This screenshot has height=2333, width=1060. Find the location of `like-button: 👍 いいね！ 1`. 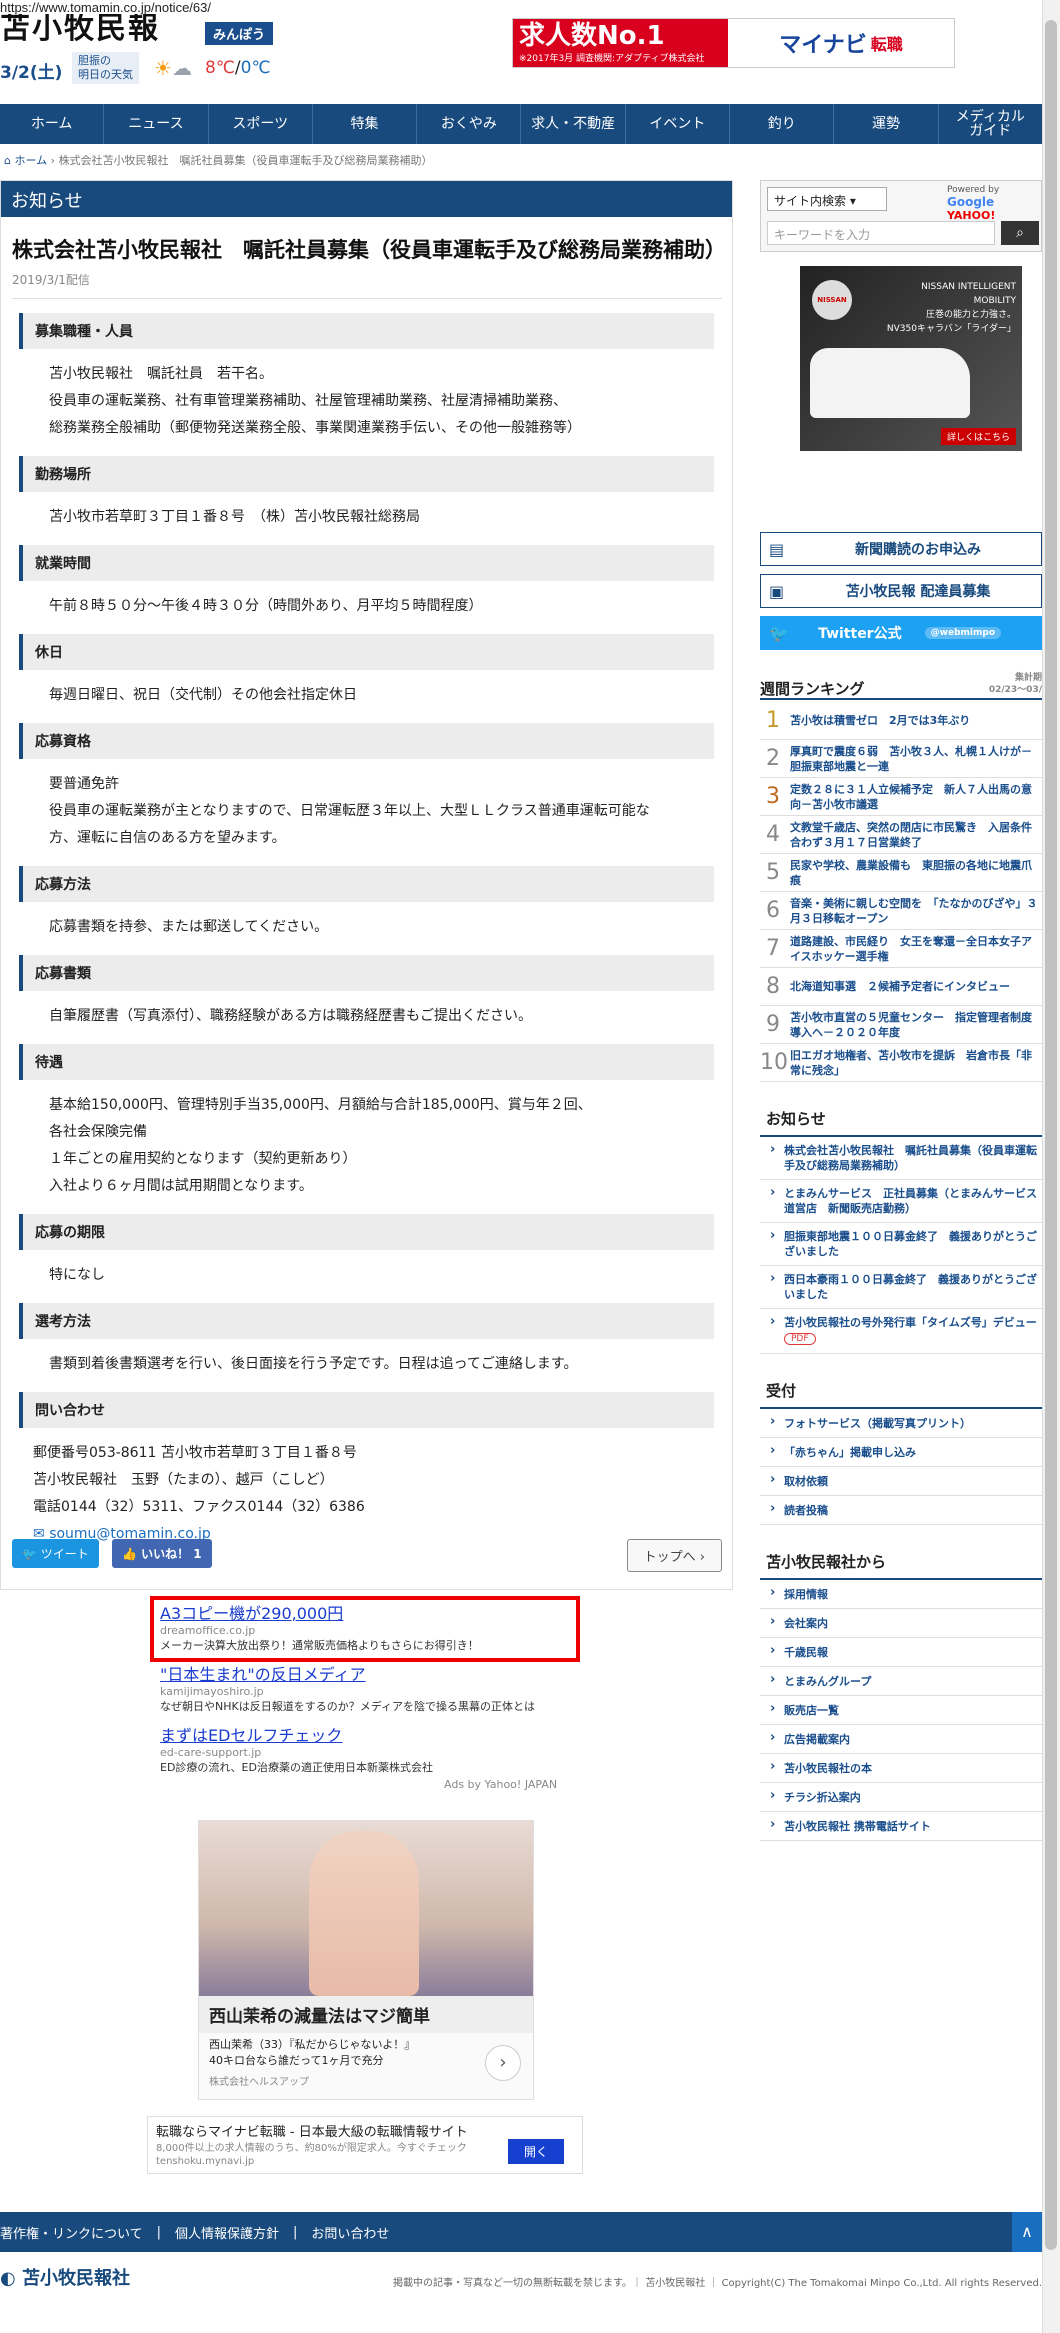

like-button: 👍 いいね！ 1 is located at coordinates (162, 1553).